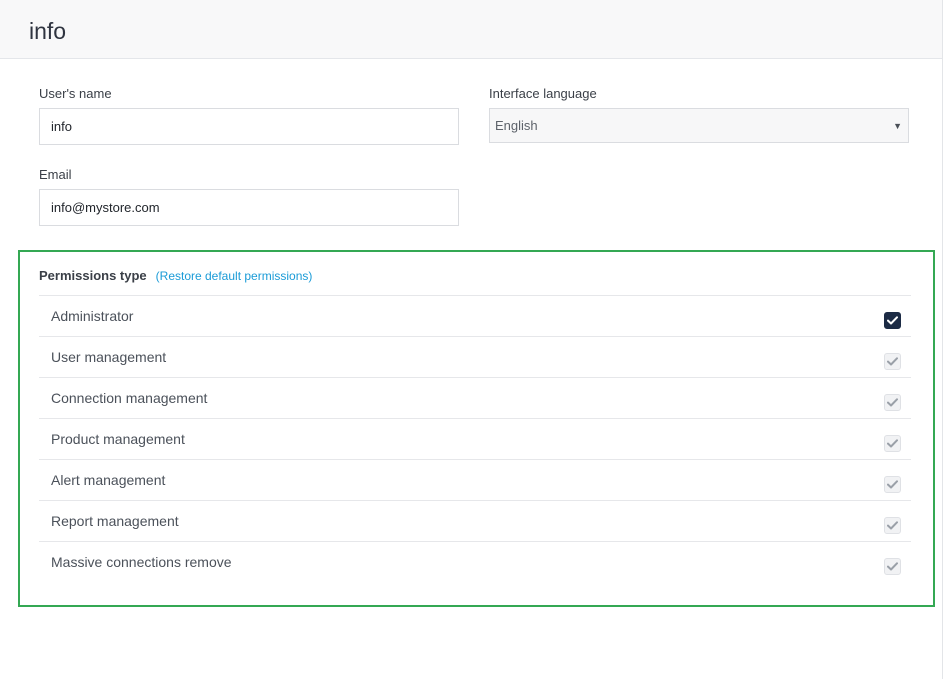 This screenshot has width=946, height=679. Describe the element at coordinates (61, 126) in the screenshot. I see `username-value: info` at that location.